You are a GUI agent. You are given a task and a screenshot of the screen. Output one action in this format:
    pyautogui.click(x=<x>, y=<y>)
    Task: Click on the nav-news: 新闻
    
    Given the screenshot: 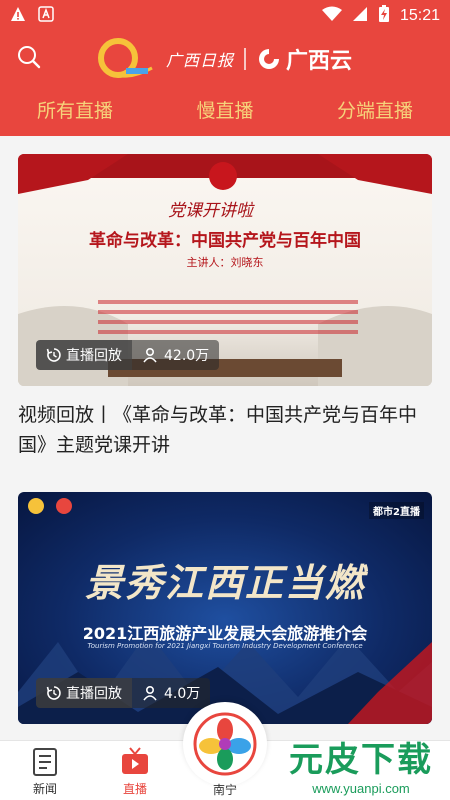 What is the action you would take?
    pyautogui.click(x=45, y=770)
    